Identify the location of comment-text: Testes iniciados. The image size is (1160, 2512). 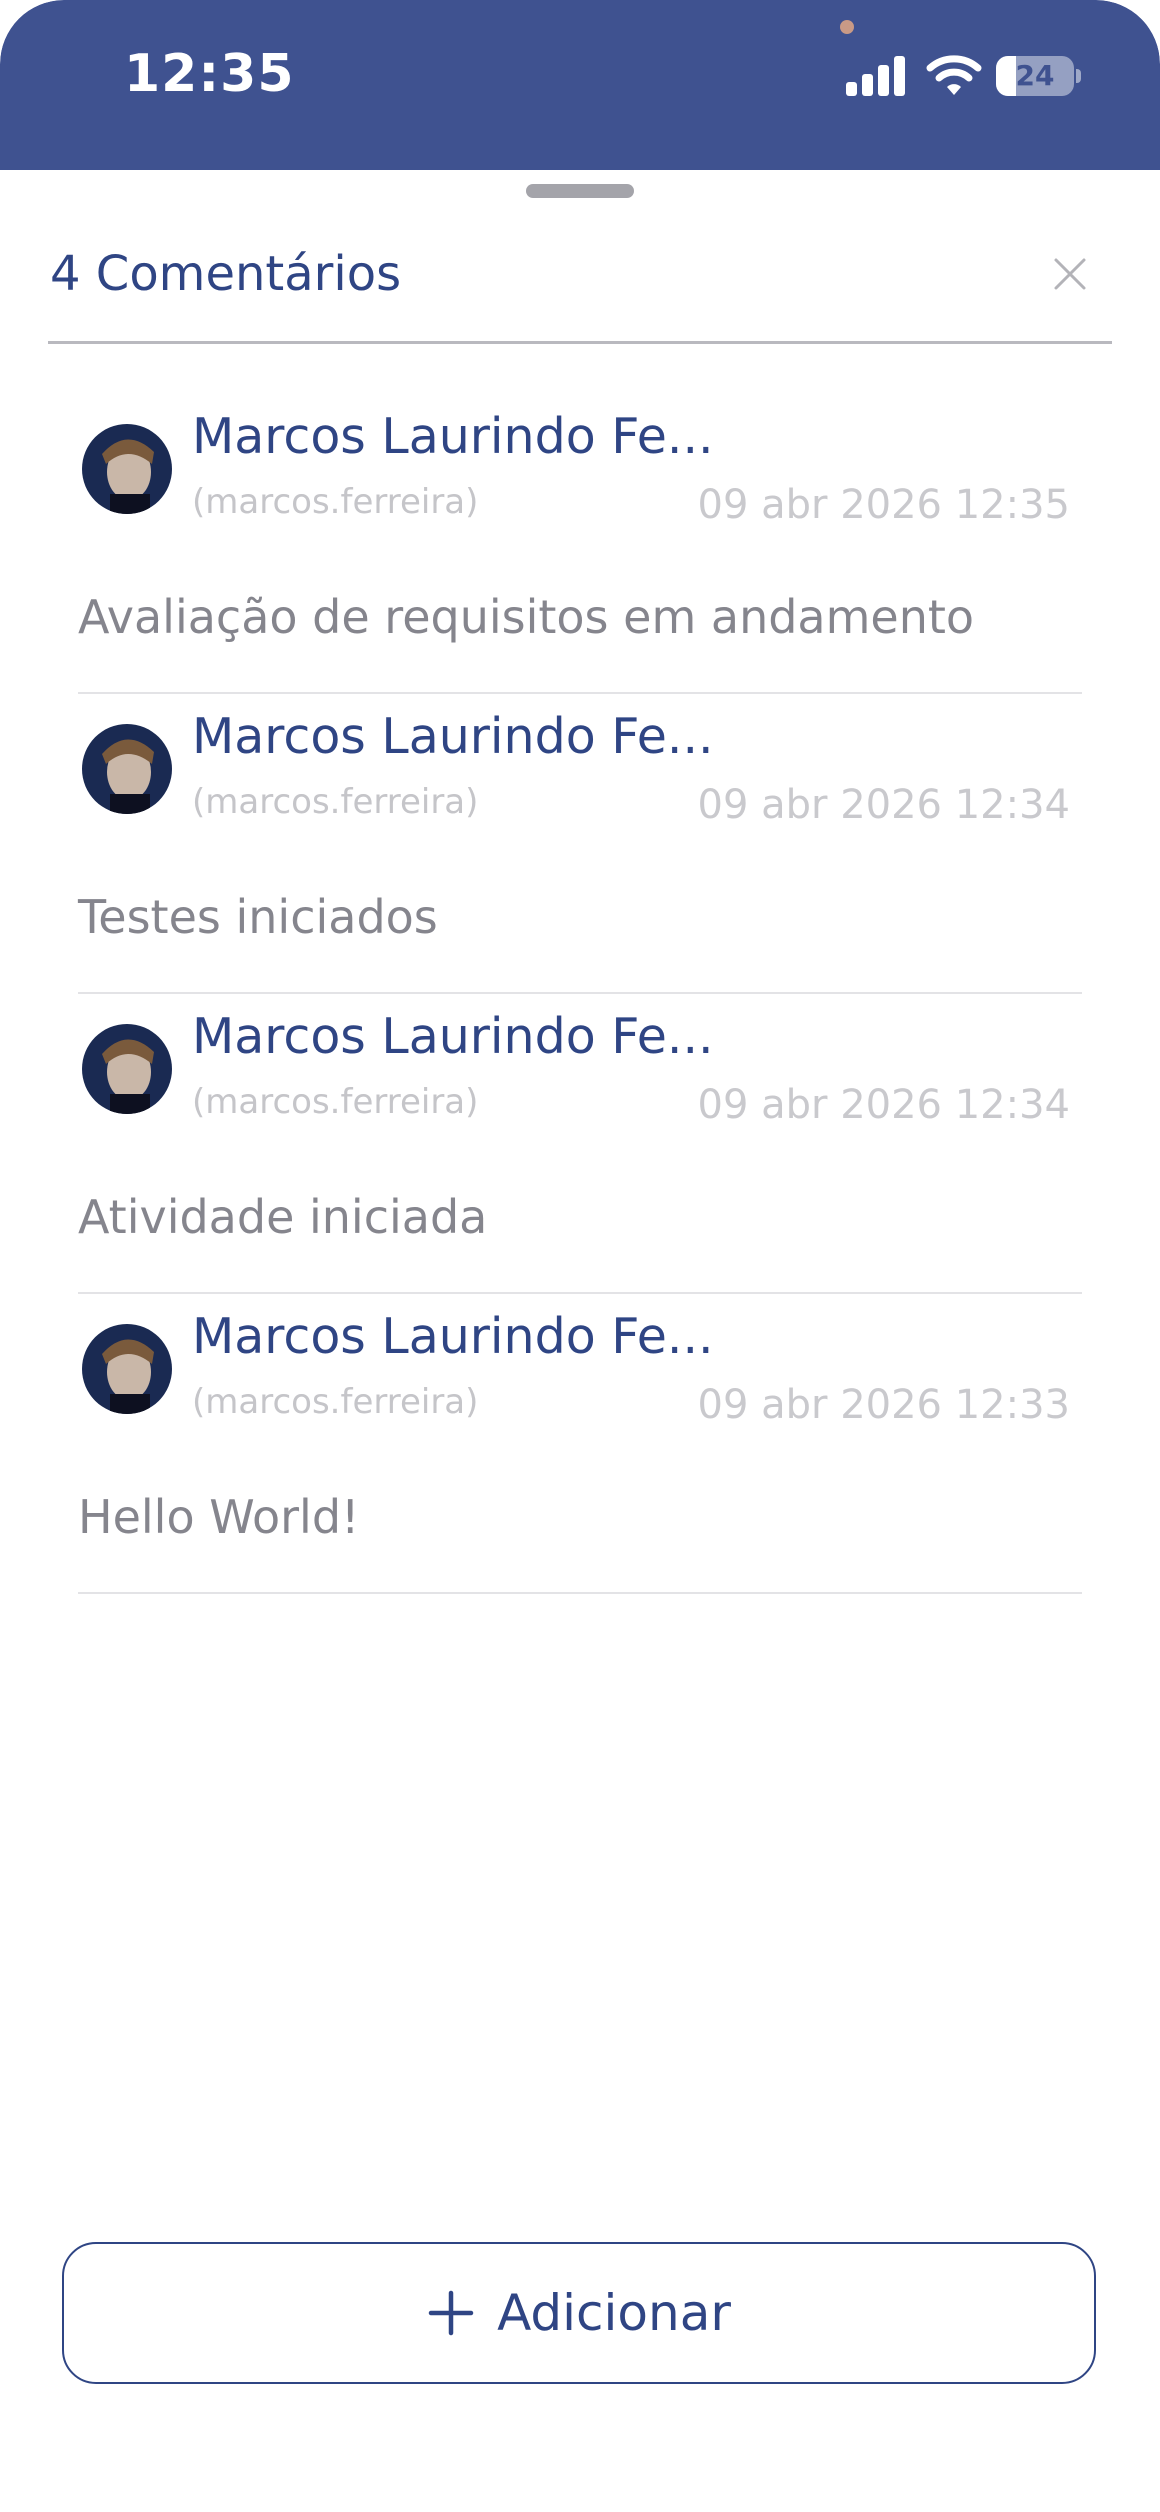
(258, 917).